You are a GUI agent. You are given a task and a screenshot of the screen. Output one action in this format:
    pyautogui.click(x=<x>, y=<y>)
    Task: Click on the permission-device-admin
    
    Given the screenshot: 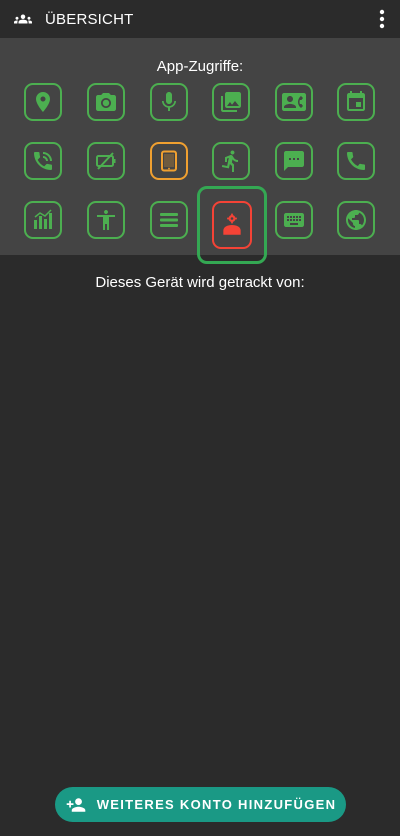 What is the action you would take?
    pyautogui.click(x=232, y=225)
    